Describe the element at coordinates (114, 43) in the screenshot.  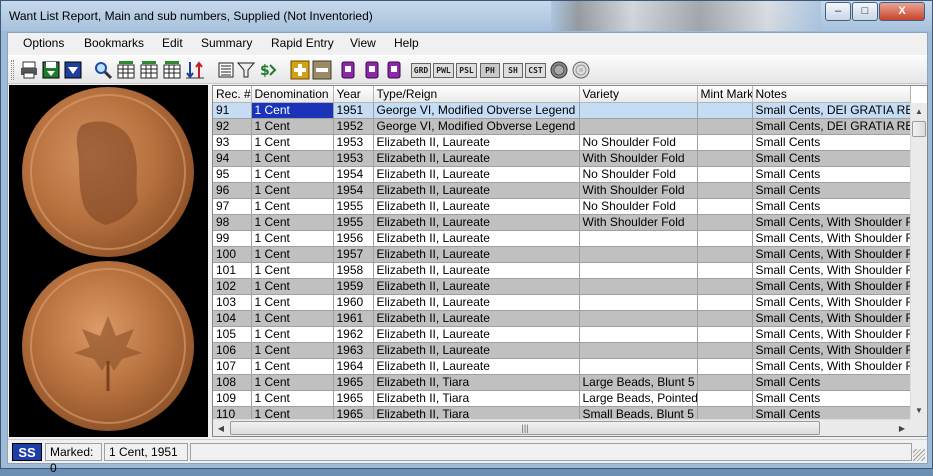
I see `menu-bookmarks: Bookmarks` at that location.